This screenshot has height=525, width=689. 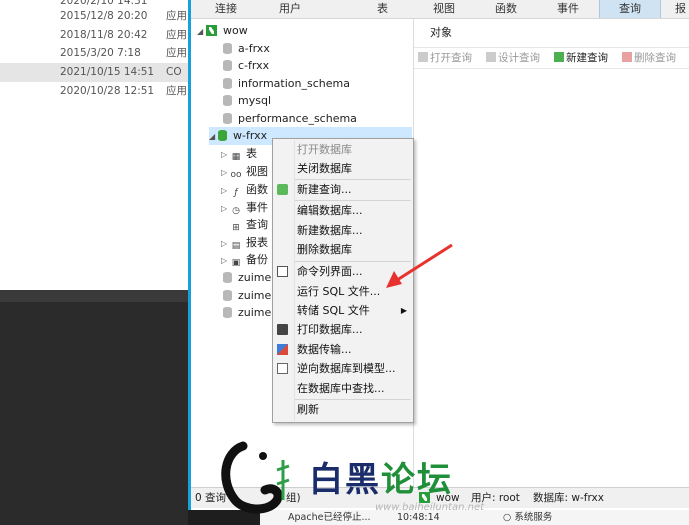 What do you see at coordinates (251, 153) in the screenshot?
I see `child-label: 表` at bounding box center [251, 153].